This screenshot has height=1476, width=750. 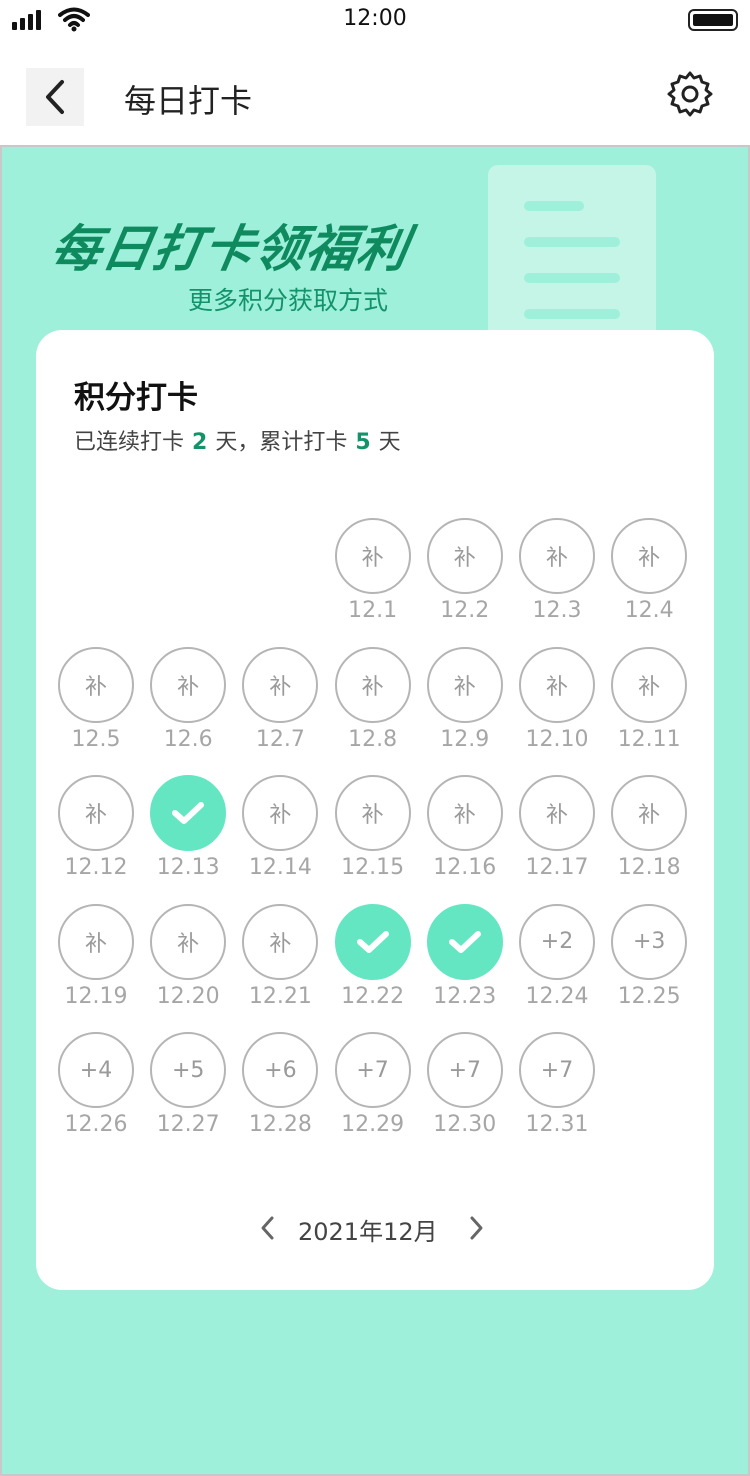 I want to click on calendar-day: +7 12.29, so click(x=372, y=1091).